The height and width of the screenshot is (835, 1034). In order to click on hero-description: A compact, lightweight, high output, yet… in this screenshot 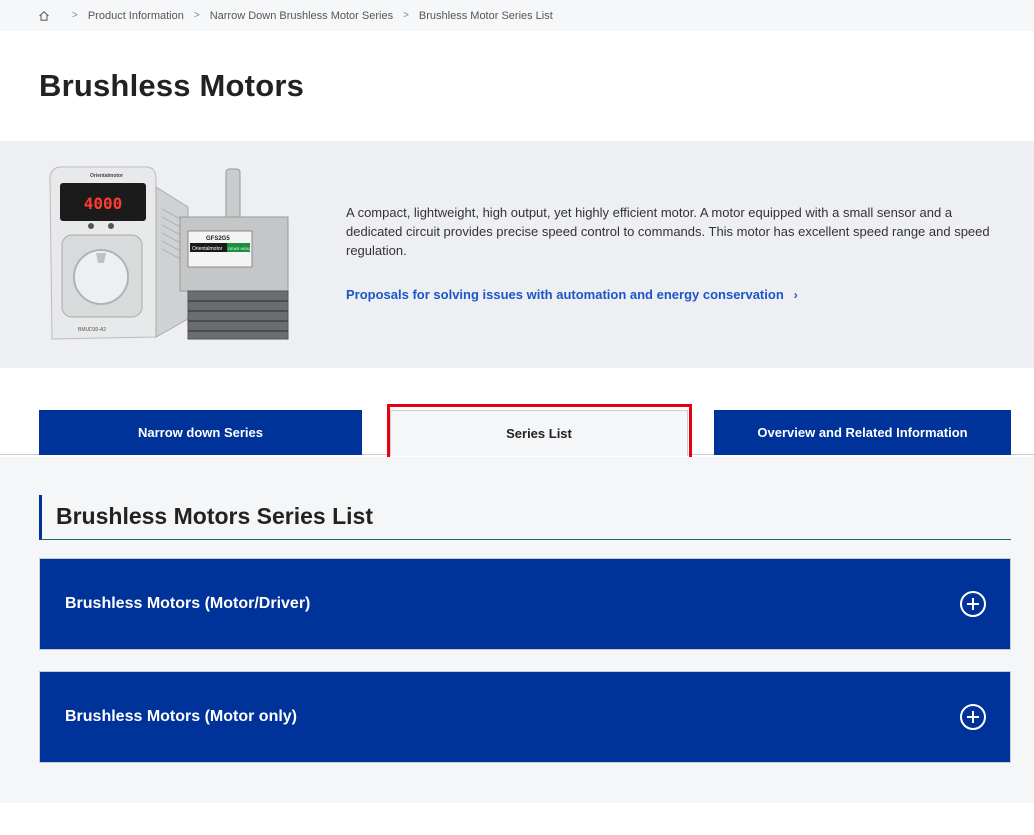, I will do `click(668, 231)`.